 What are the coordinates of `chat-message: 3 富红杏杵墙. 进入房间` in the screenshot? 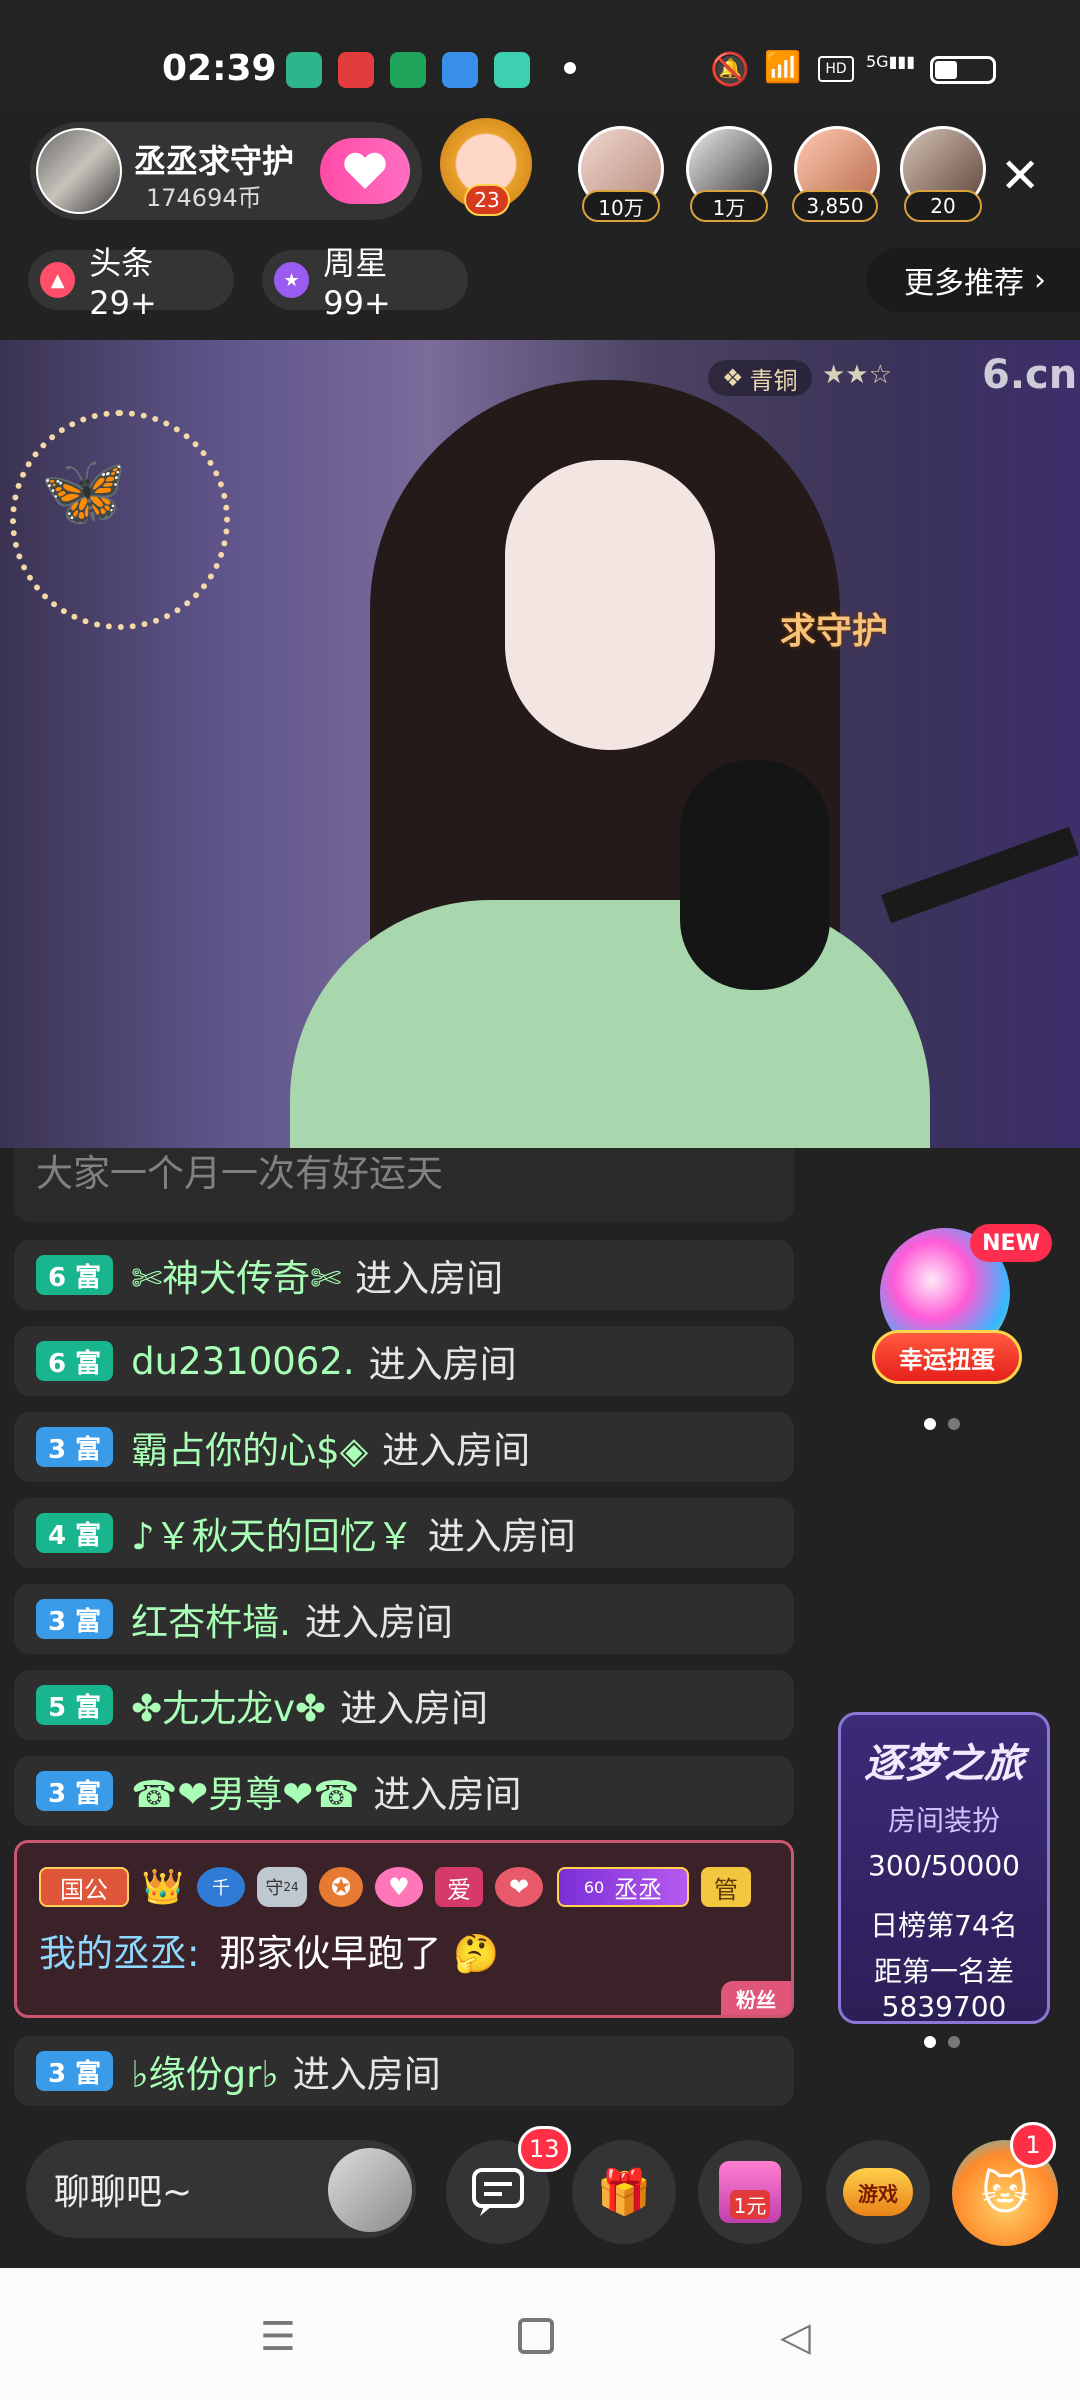 It's located at (404, 1619).